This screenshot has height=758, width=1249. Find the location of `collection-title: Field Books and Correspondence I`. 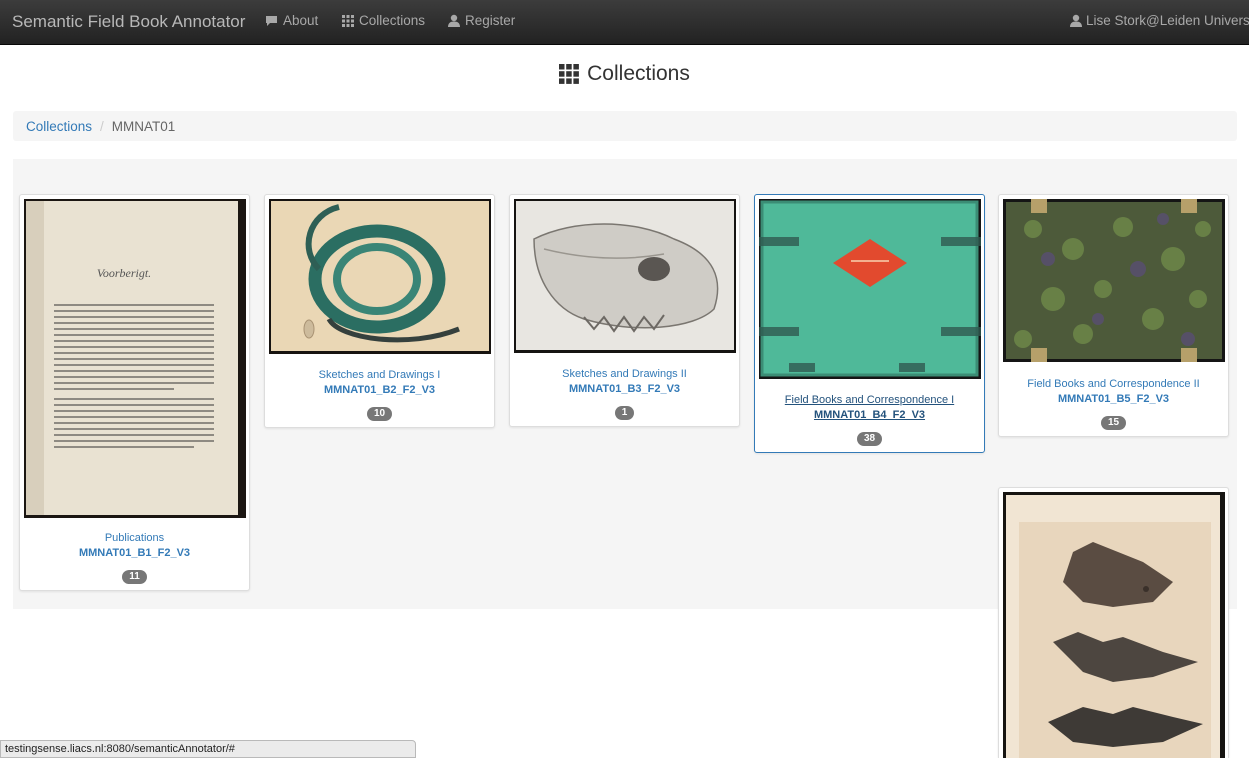

collection-title: Field Books and Correspondence I is located at coordinates (869, 400).